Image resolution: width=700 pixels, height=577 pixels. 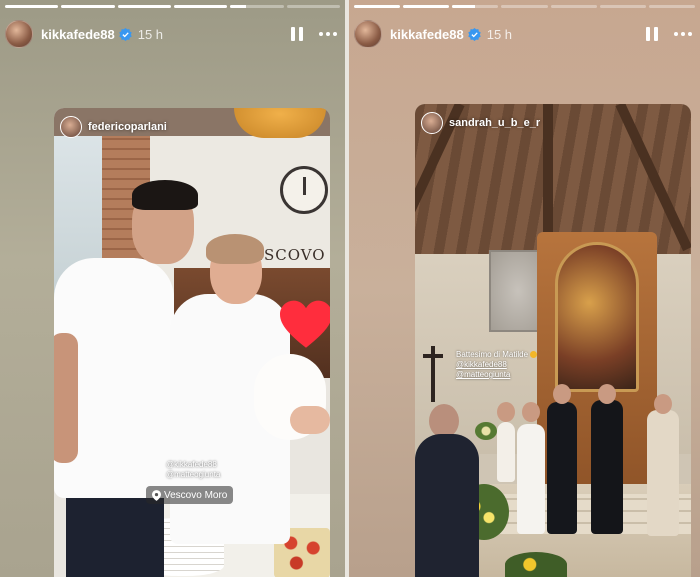 What do you see at coordinates (305, 324) in the screenshot?
I see `heart-sticker-icon` at bounding box center [305, 324].